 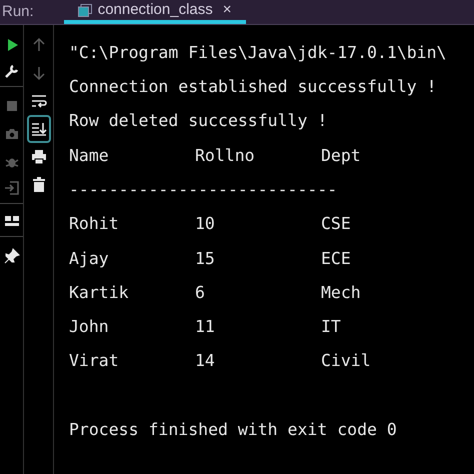 I want to click on console-line: Connection established successfully !, so click(x=253, y=87).